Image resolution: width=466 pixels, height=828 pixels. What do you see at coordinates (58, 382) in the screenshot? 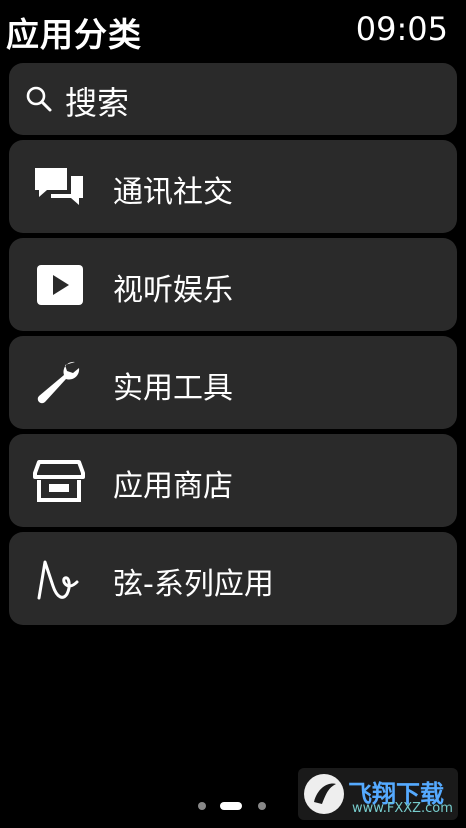
I see `wrench-icon` at bounding box center [58, 382].